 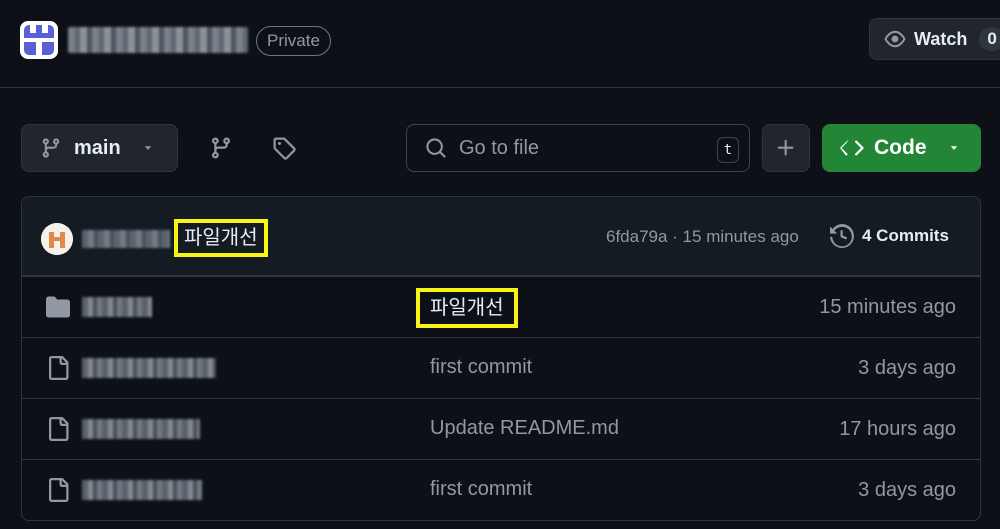 I want to click on repo-avatar, so click(x=39, y=40).